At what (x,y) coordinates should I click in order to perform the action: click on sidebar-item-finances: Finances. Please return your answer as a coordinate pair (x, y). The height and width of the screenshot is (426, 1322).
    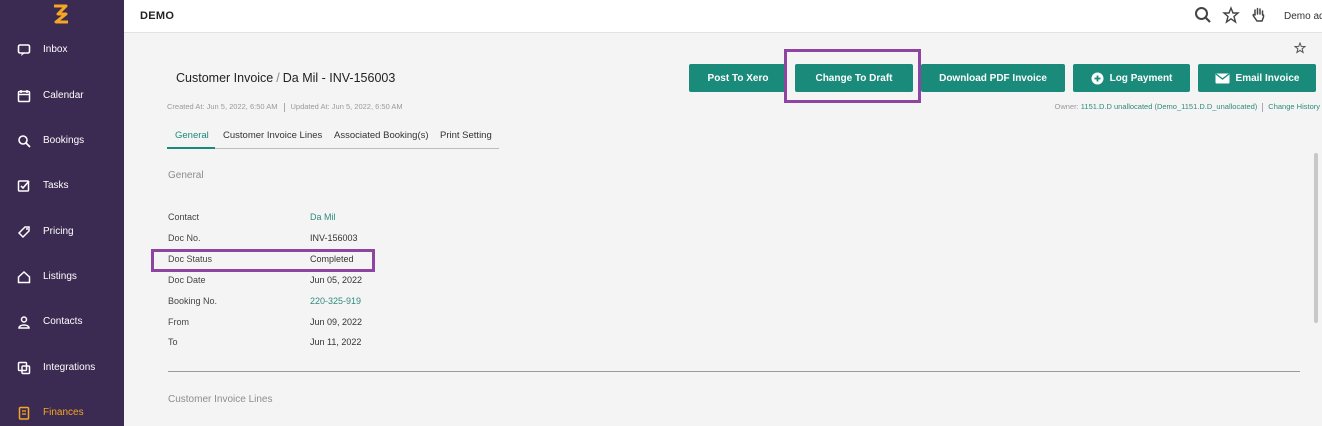
    Looking at the image, I should click on (62, 410).